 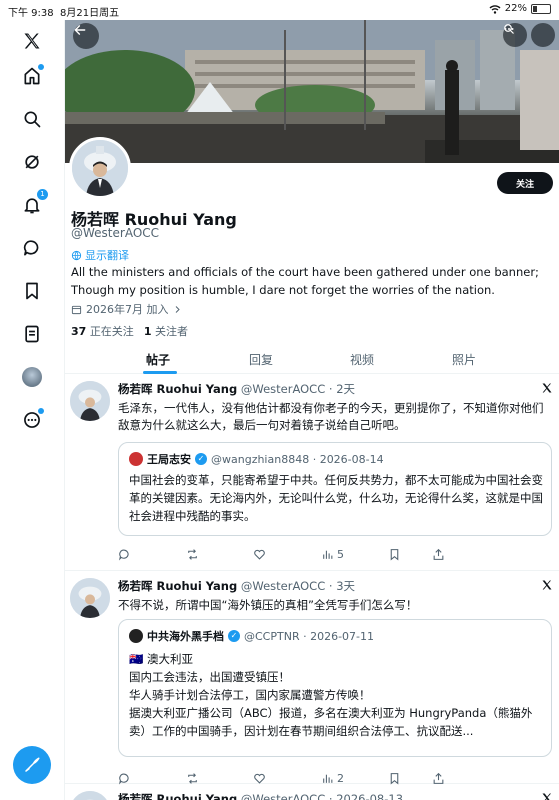 I want to click on followers-link: 1 关注者, so click(x=166, y=331).